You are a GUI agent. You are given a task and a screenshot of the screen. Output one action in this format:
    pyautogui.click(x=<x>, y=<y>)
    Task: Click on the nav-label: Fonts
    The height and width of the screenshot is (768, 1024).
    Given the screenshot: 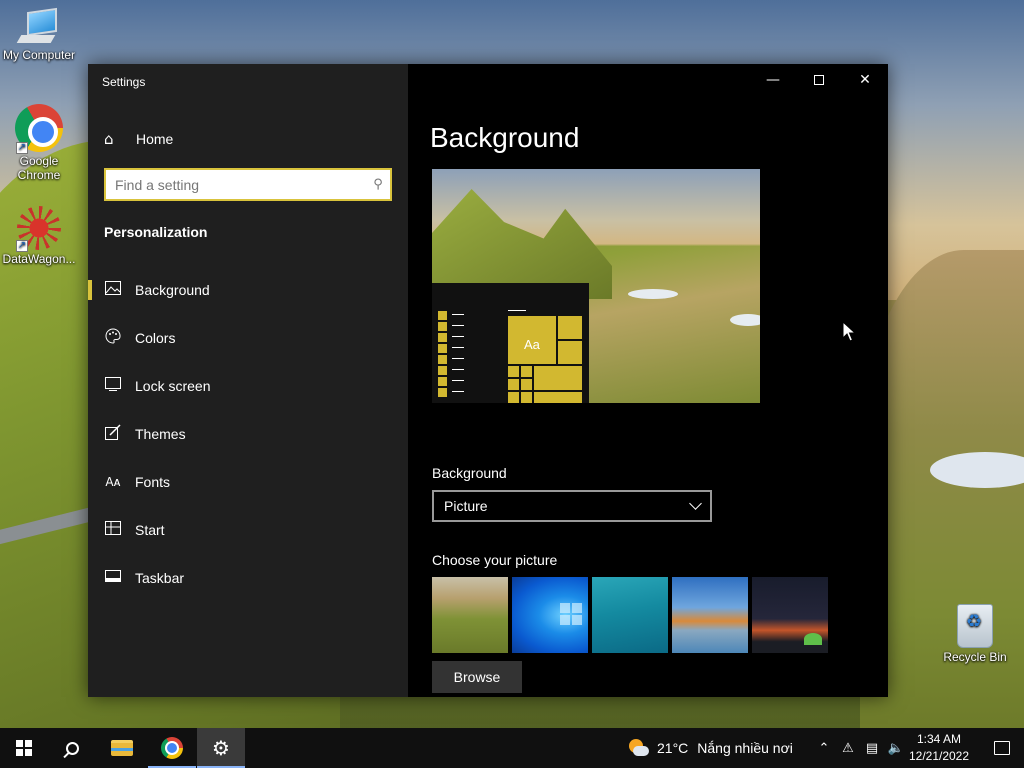 What is the action you would take?
    pyautogui.click(x=153, y=482)
    